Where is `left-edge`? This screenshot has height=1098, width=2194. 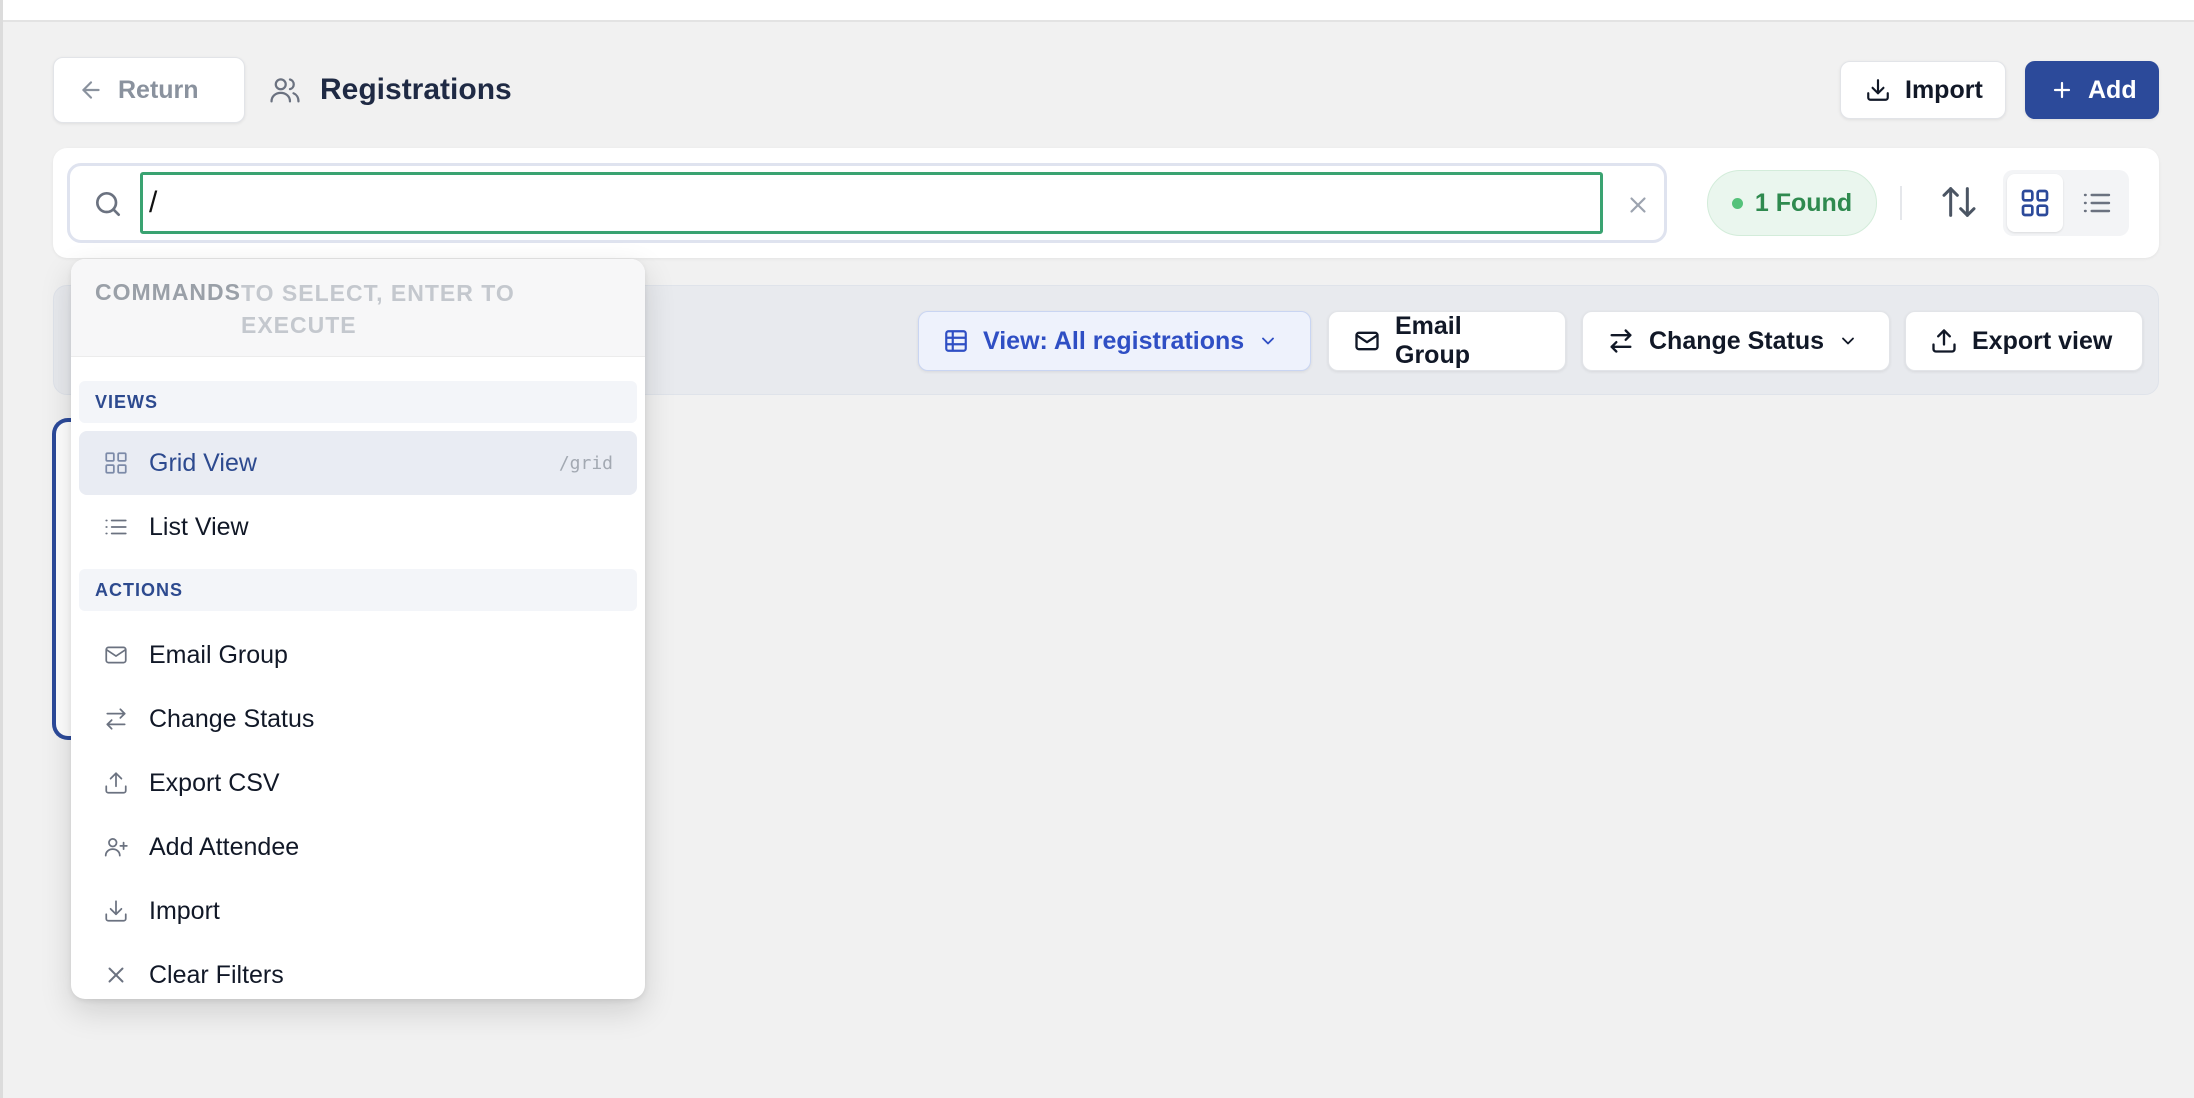 left-edge is located at coordinates (1, 549).